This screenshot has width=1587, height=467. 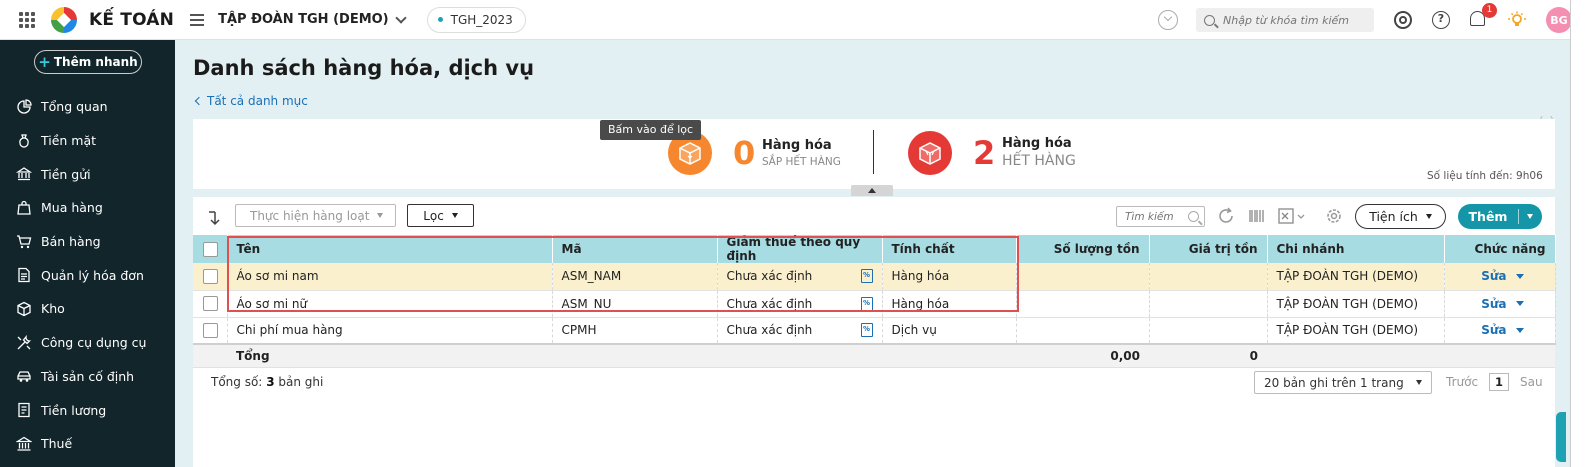 I want to click on column-header-tax: Giảm thuế theo quy định, so click(x=800, y=249).